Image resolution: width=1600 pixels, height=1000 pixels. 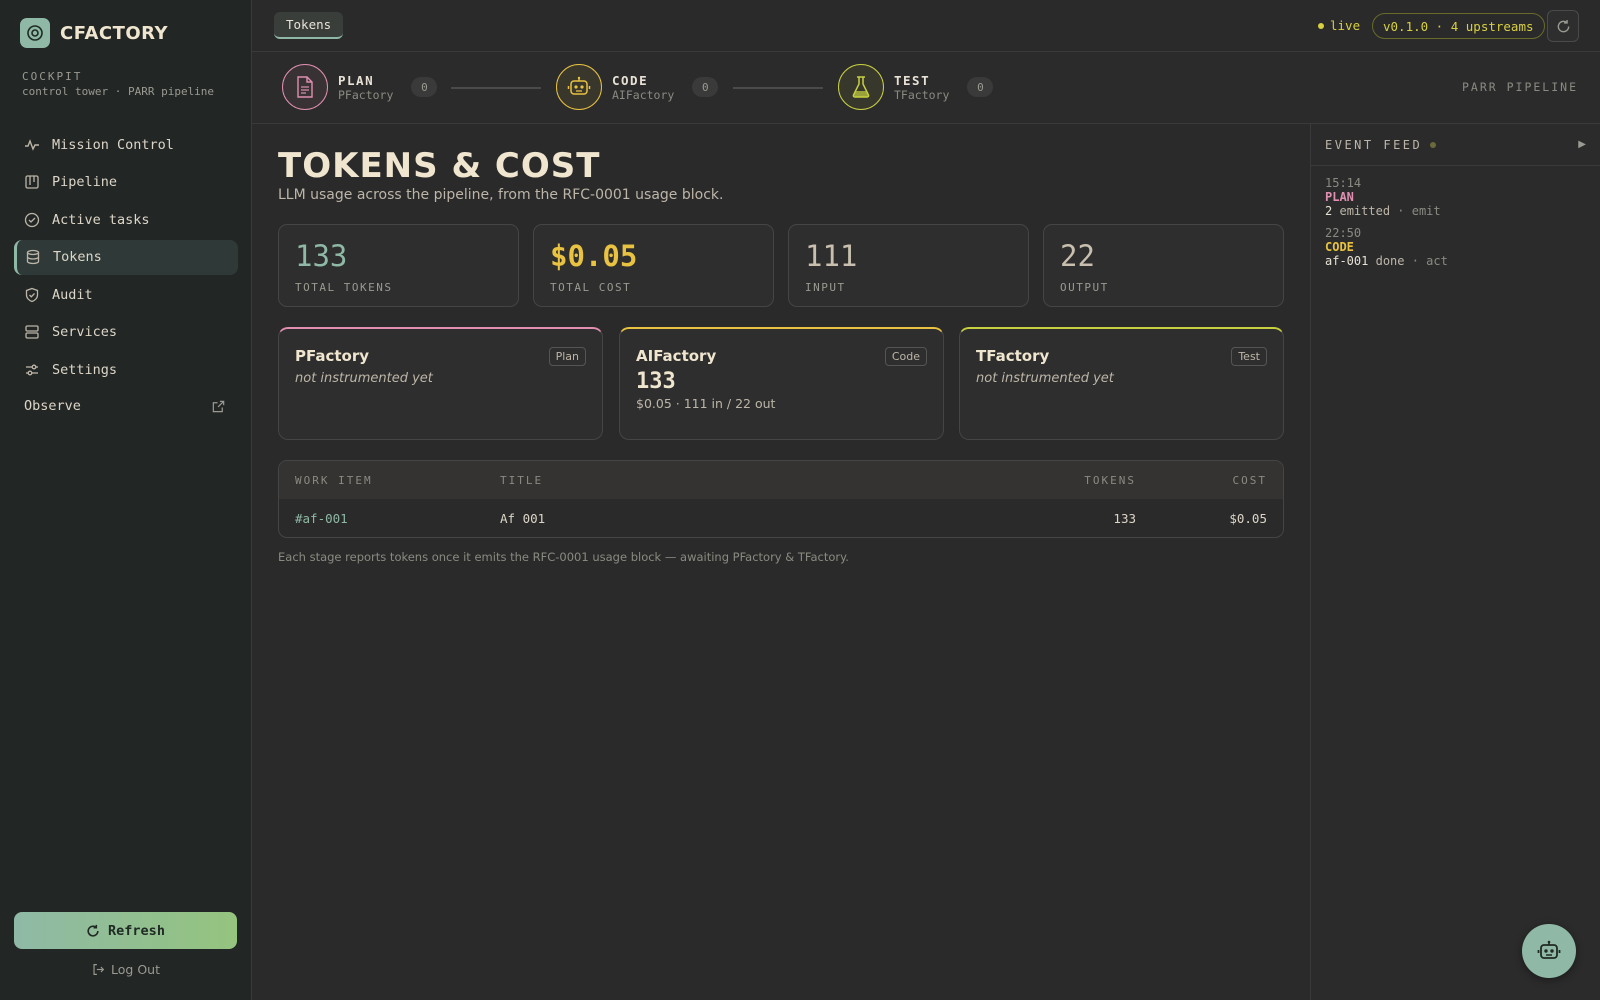 What do you see at coordinates (305, 87) in the screenshot?
I see `document-icon` at bounding box center [305, 87].